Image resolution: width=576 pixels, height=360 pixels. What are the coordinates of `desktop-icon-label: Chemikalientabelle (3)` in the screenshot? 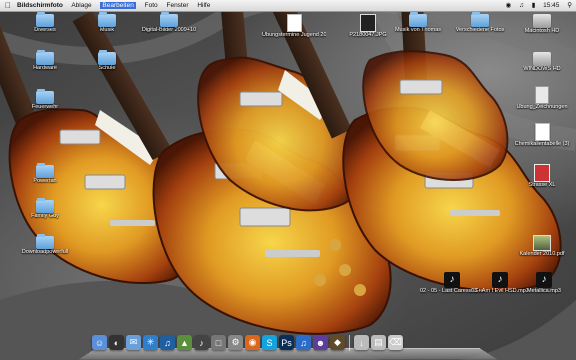 It's located at (542, 144).